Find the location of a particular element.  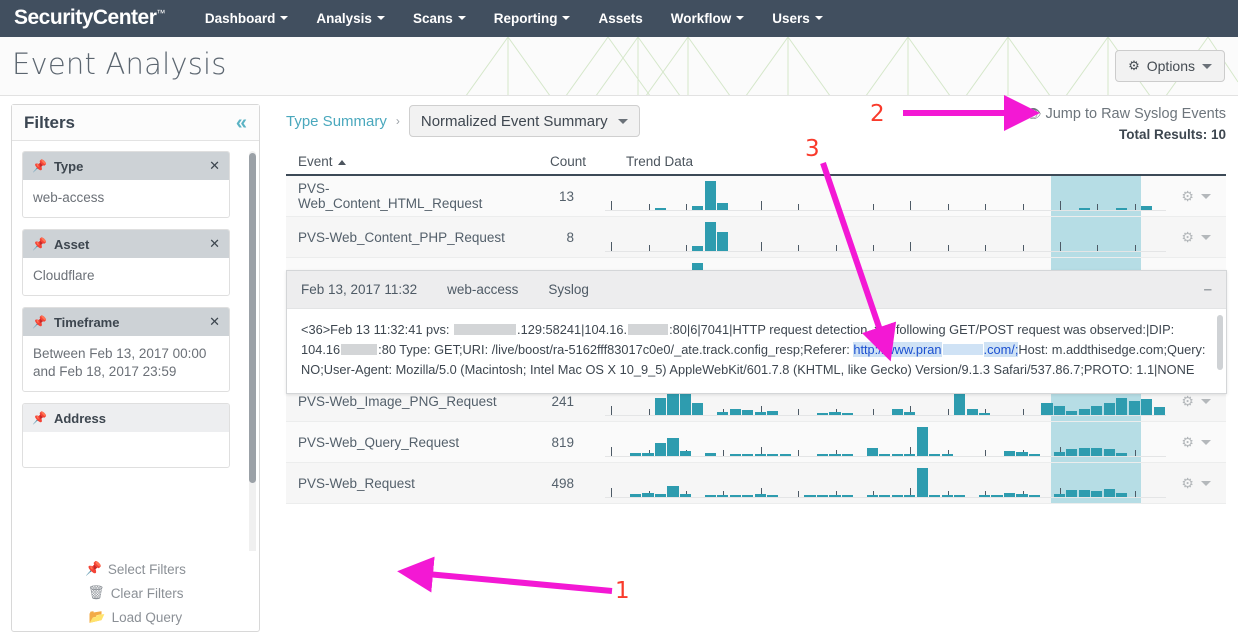

cell-count: 819 is located at coordinates (562, 442).